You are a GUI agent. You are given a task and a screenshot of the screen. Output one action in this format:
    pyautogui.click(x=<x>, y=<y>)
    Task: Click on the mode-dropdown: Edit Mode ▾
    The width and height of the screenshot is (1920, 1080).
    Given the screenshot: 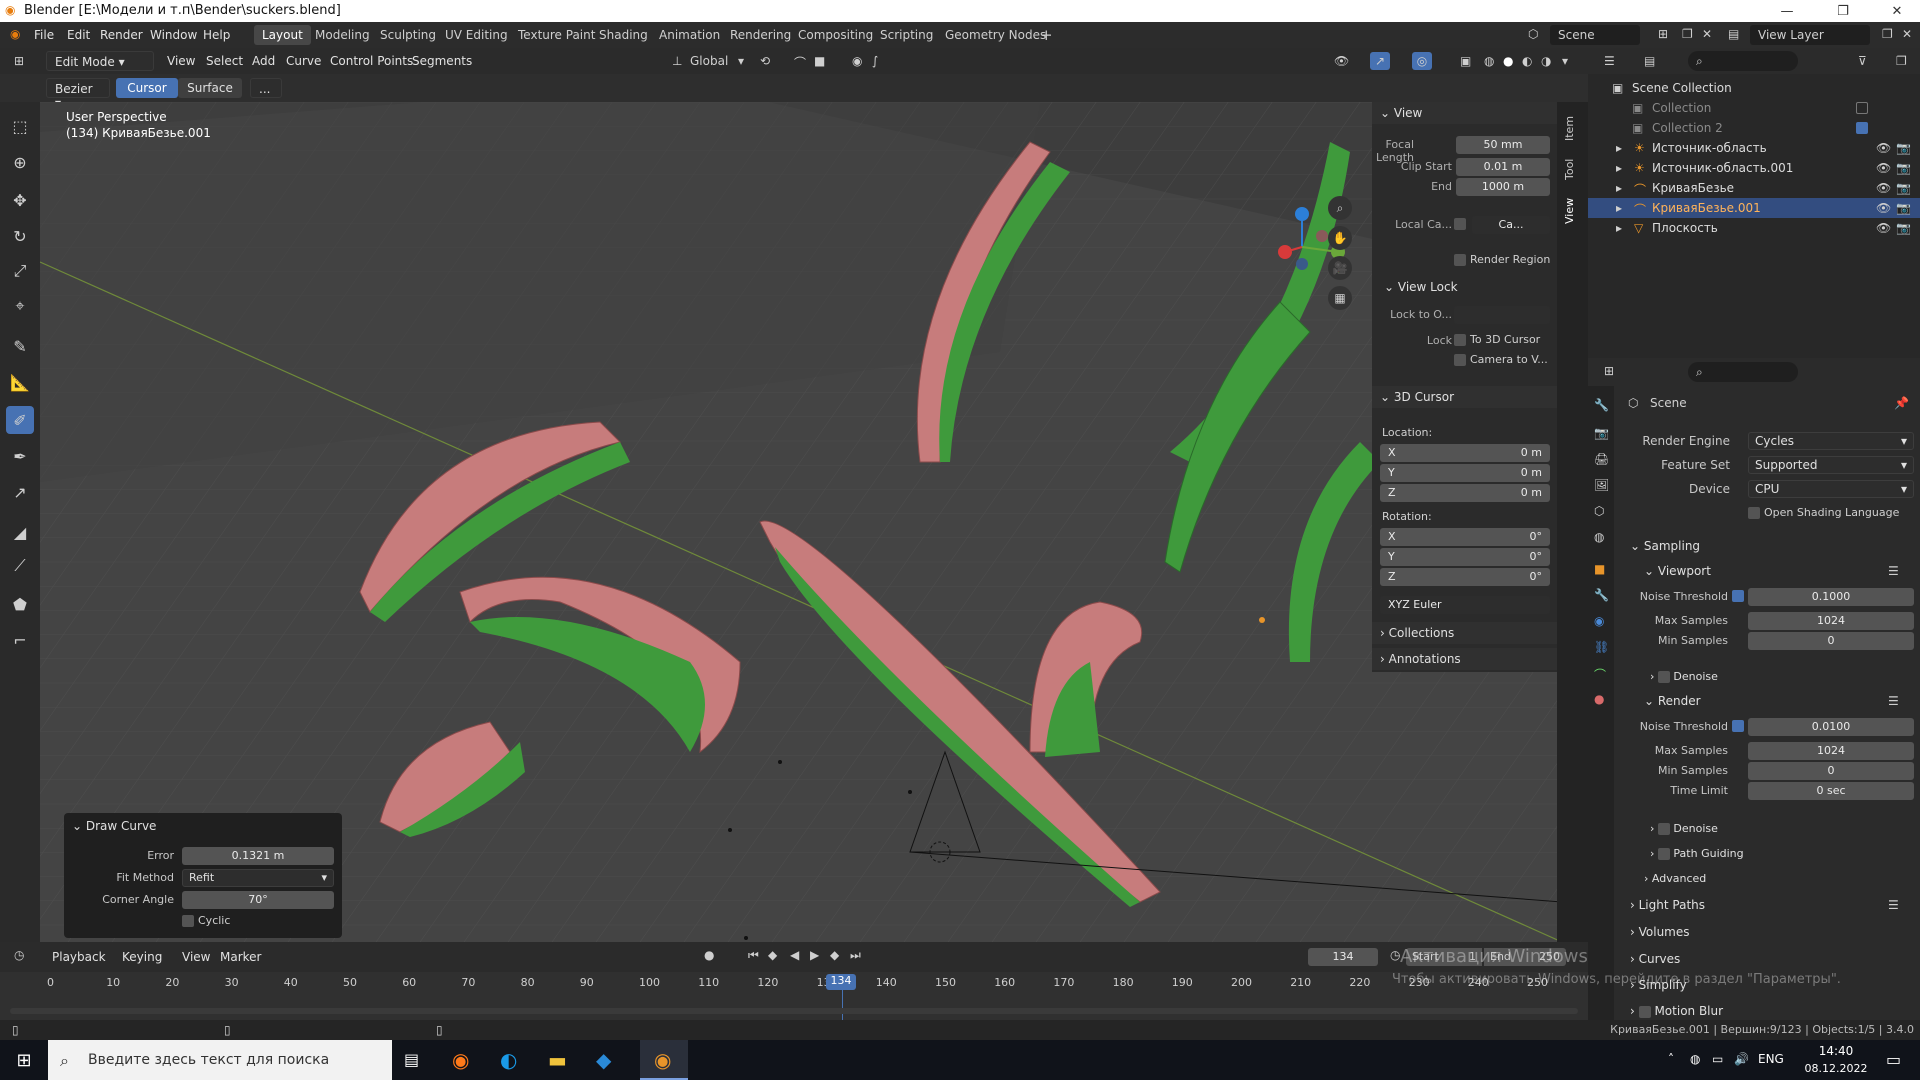 What is the action you would take?
    pyautogui.click(x=100, y=61)
    